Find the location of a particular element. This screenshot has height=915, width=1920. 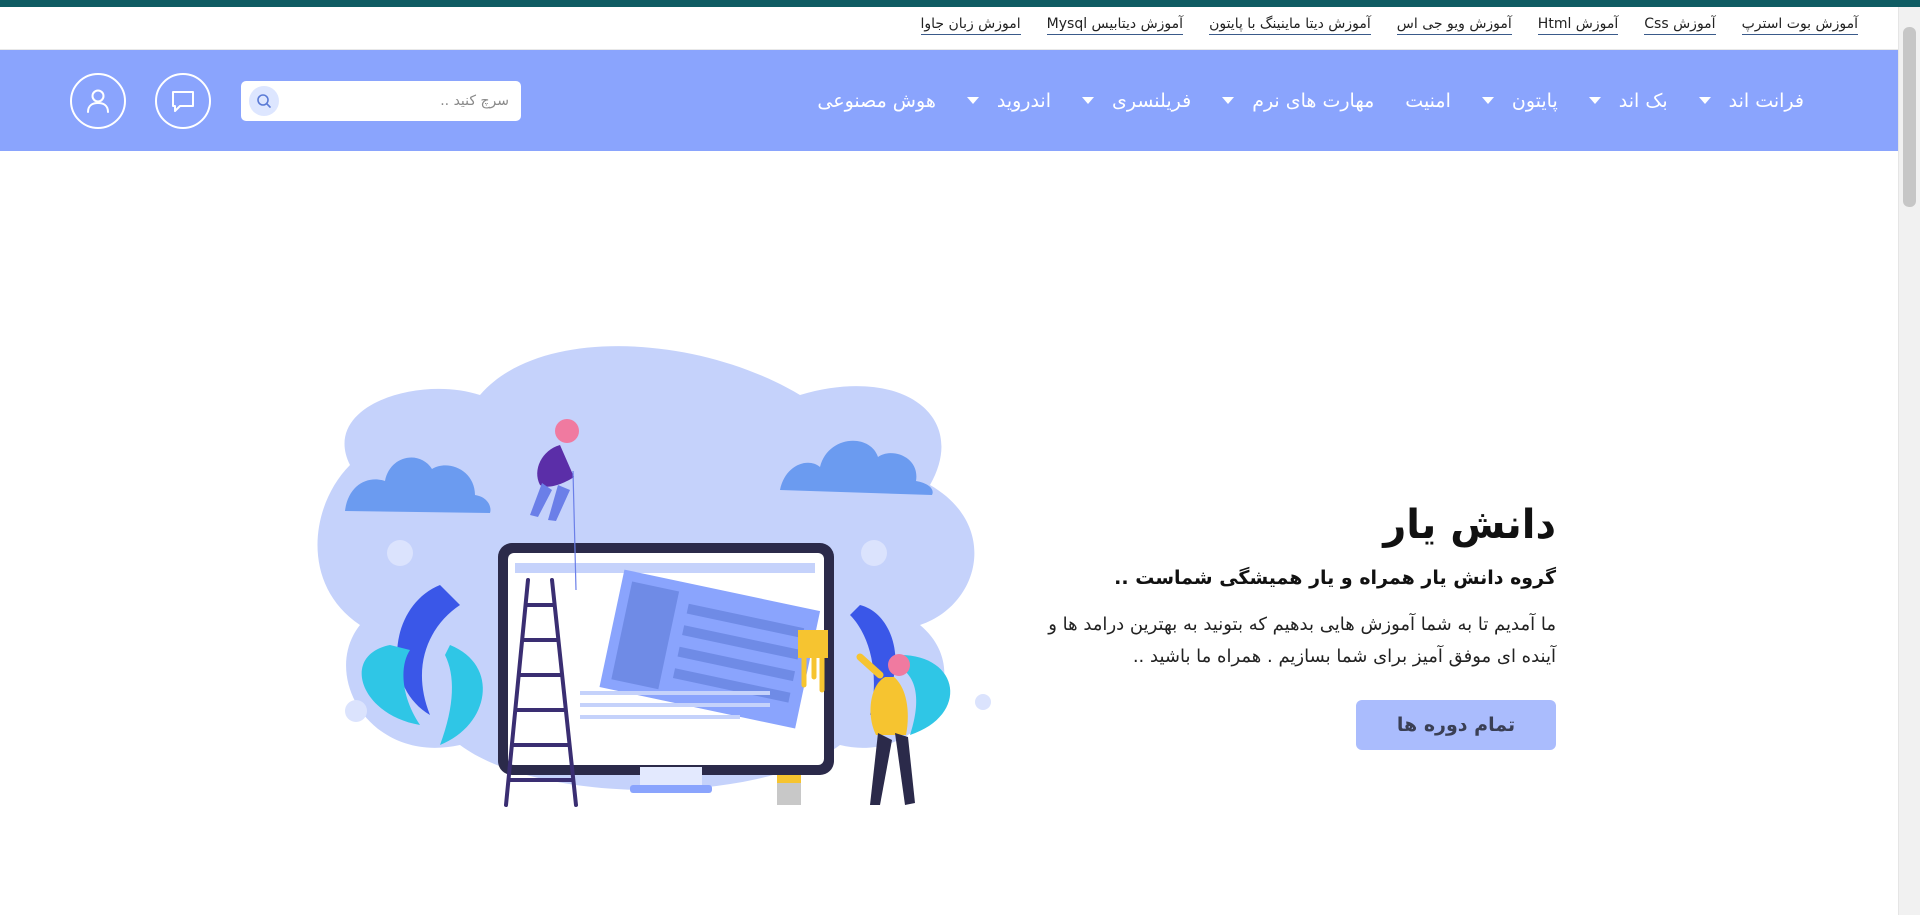

search-icon is located at coordinates (264, 101).